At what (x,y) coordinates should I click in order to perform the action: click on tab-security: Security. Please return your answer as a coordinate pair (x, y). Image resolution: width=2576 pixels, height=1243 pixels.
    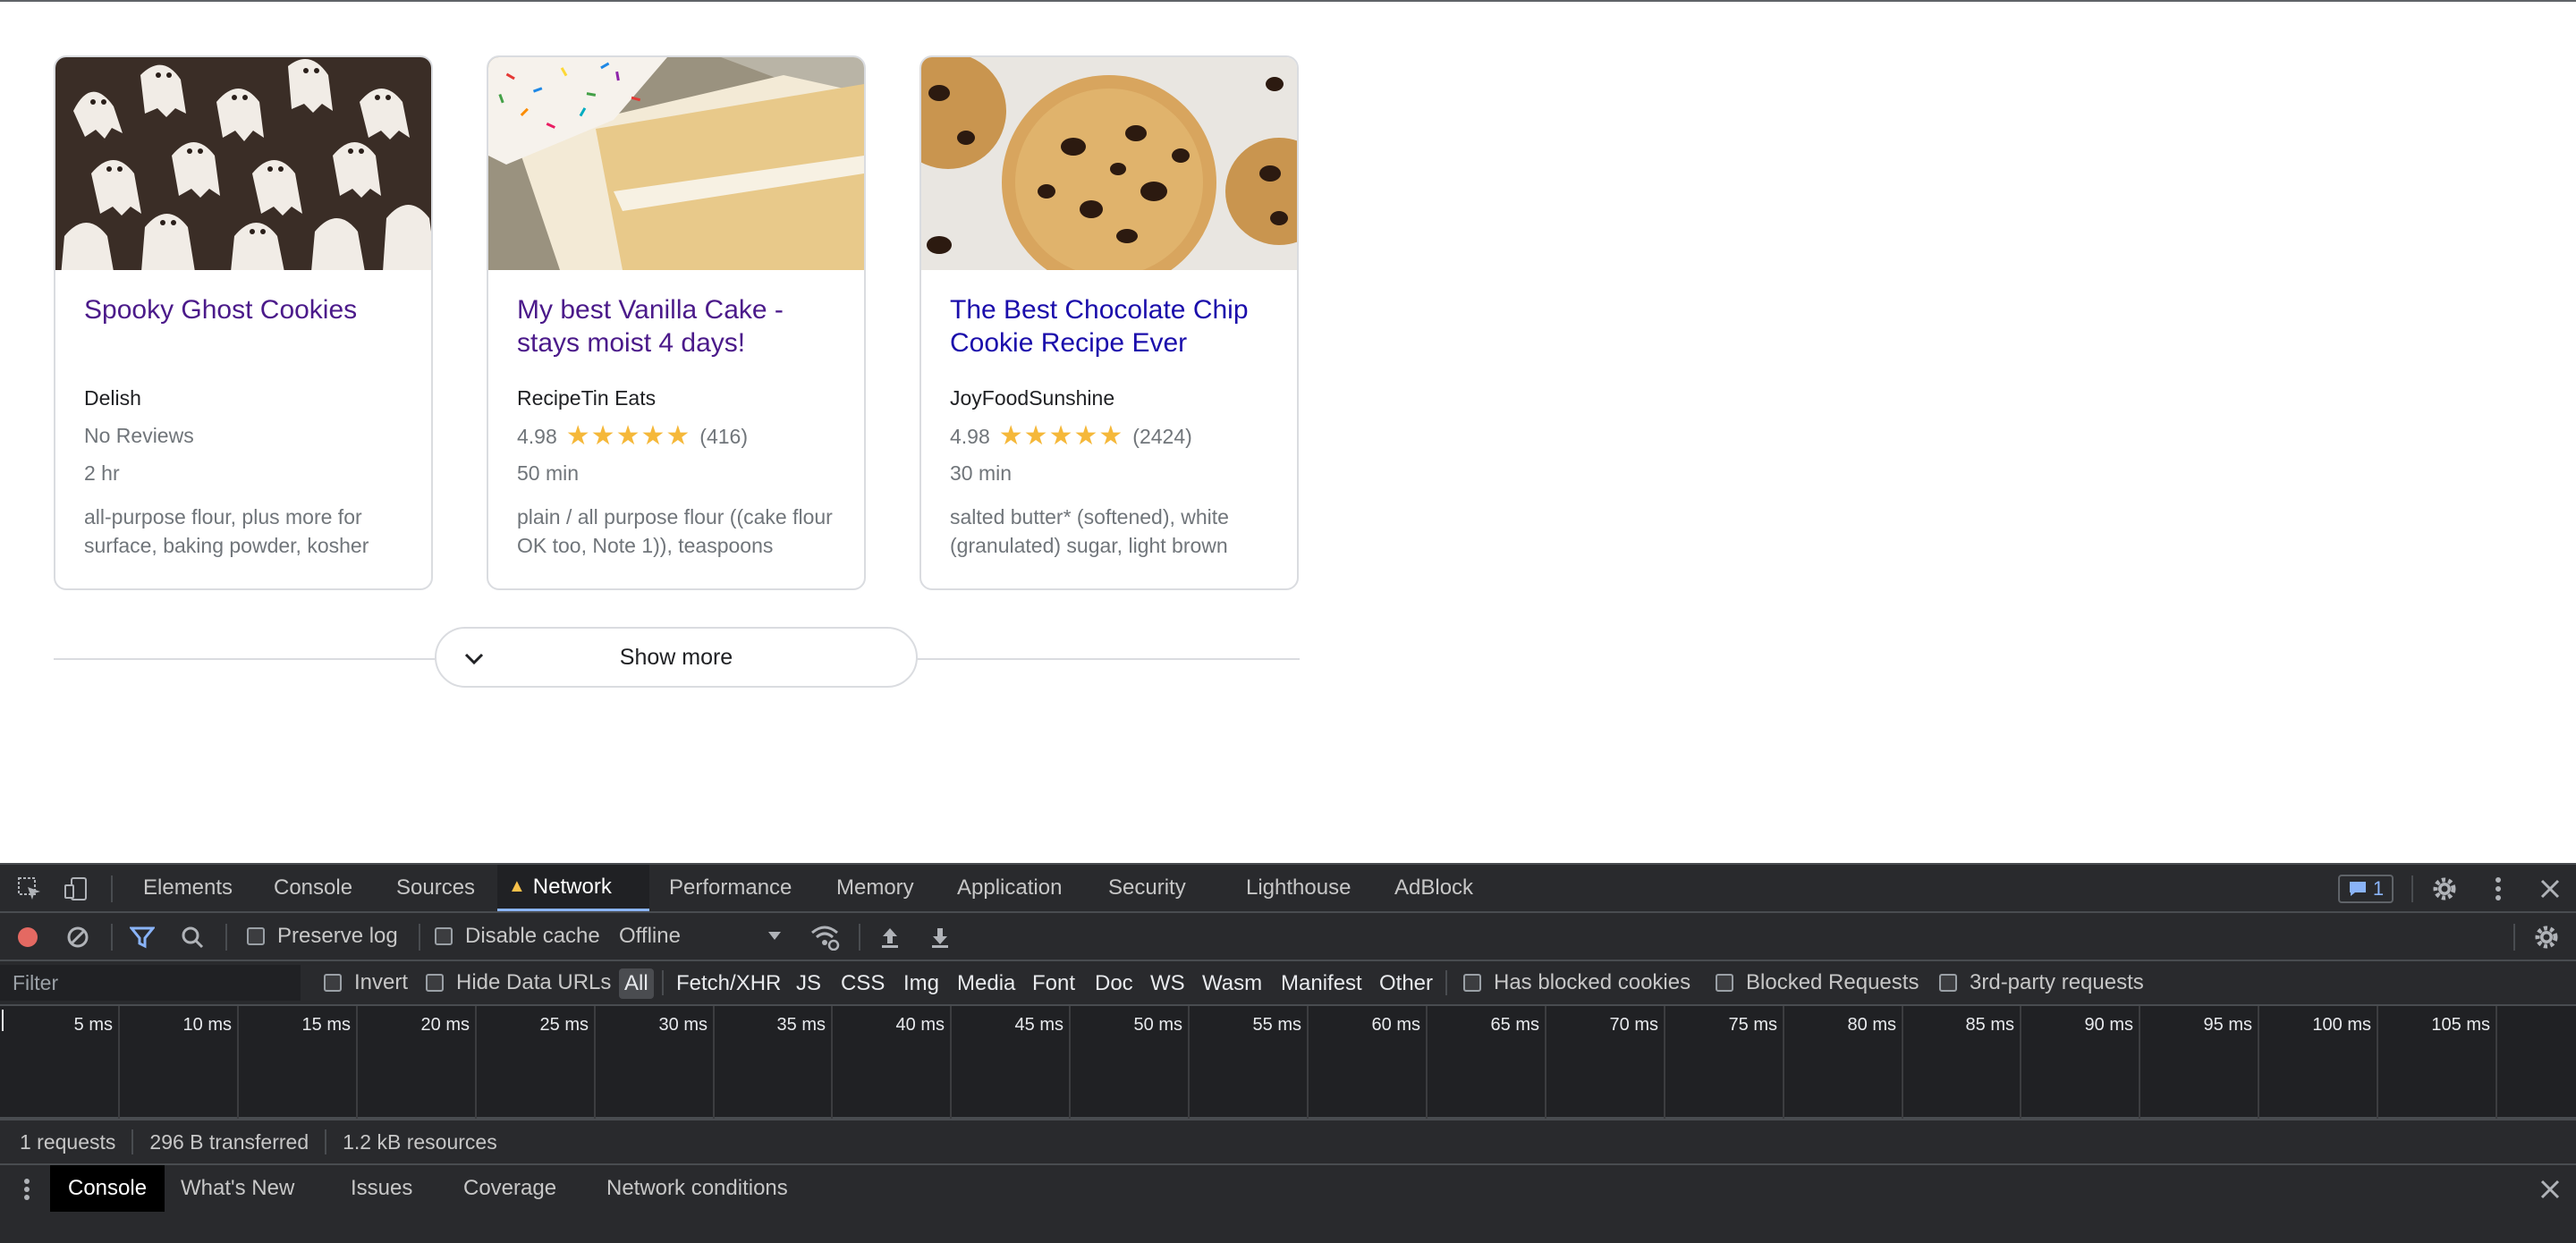
    Looking at the image, I should click on (1147, 888).